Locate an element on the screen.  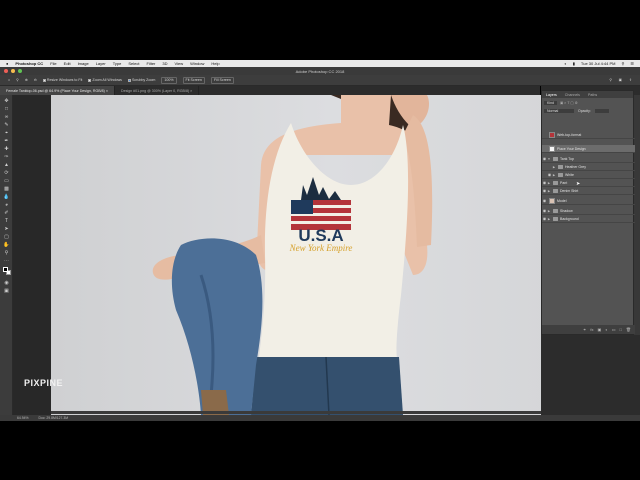
new-group-icon: ▭ is located at coordinates (614, 329).